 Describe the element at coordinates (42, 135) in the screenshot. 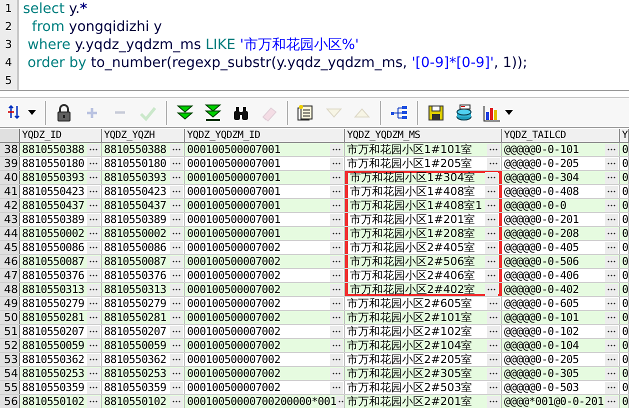

I see `column-header: YQDZ_ID` at that location.